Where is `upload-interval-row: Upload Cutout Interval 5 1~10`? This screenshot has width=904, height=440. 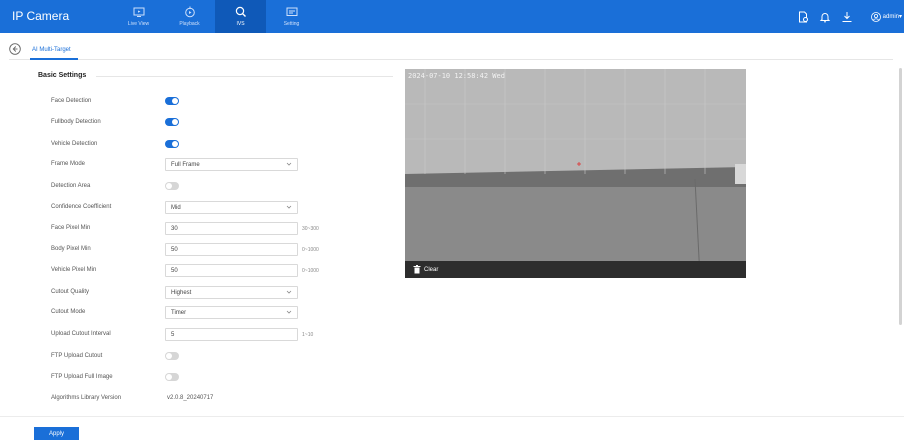 upload-interval-row: Upload Cutout Interval 5 1~10 is located at coordinates (200, 335).